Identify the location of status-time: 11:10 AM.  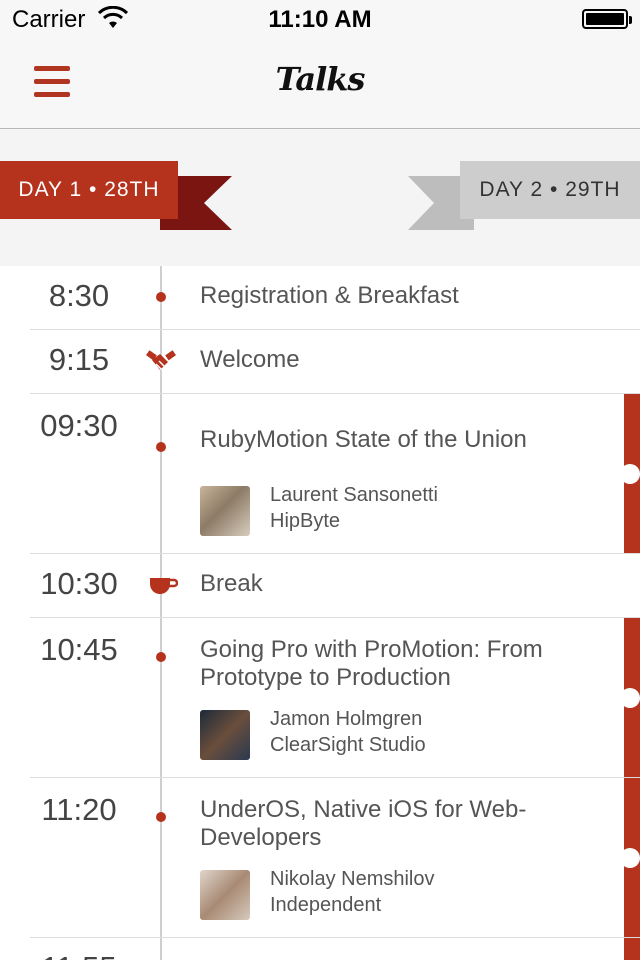
(320, 19).